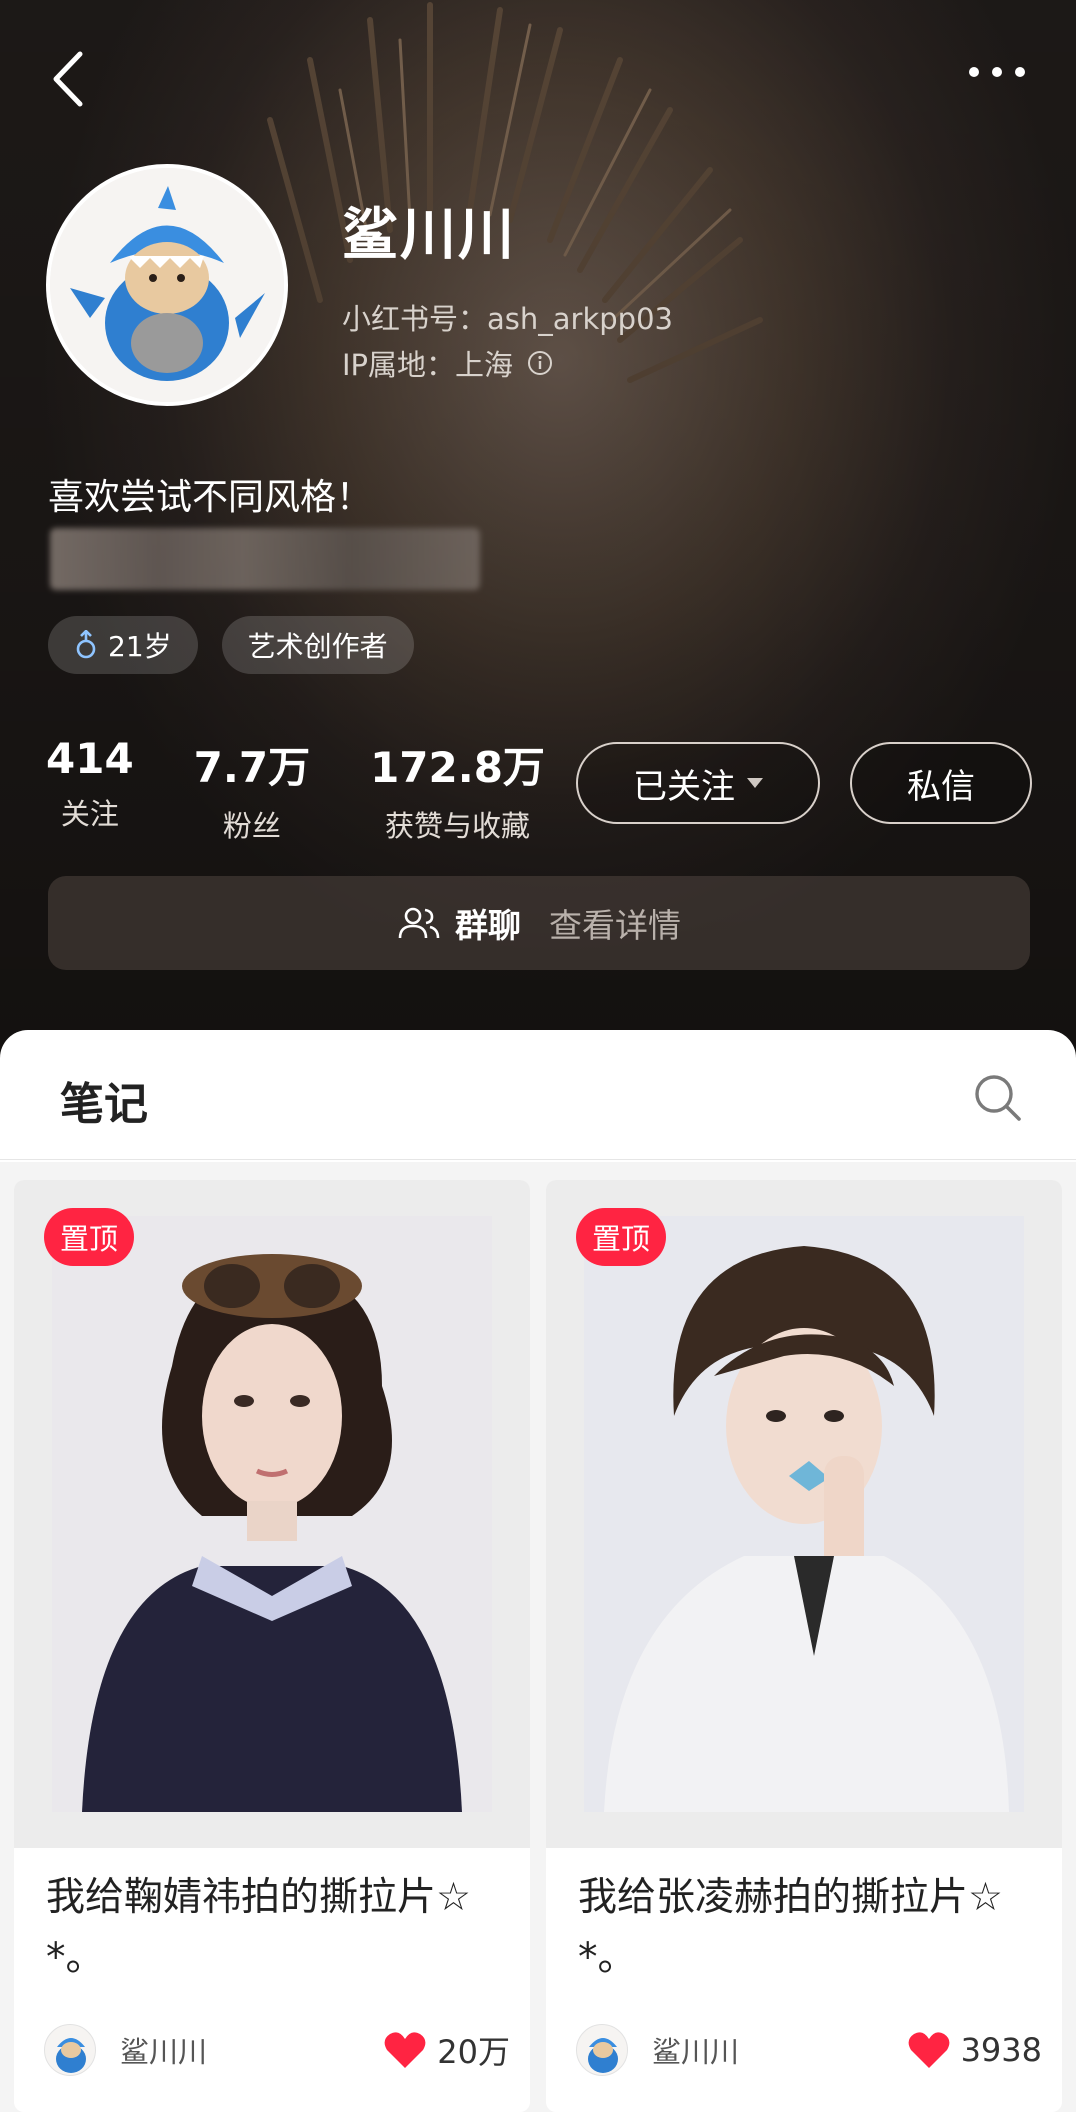  Describe the element at coordinates (265, 559) in the screenshot. I see `blurred-bio-line` at that location.